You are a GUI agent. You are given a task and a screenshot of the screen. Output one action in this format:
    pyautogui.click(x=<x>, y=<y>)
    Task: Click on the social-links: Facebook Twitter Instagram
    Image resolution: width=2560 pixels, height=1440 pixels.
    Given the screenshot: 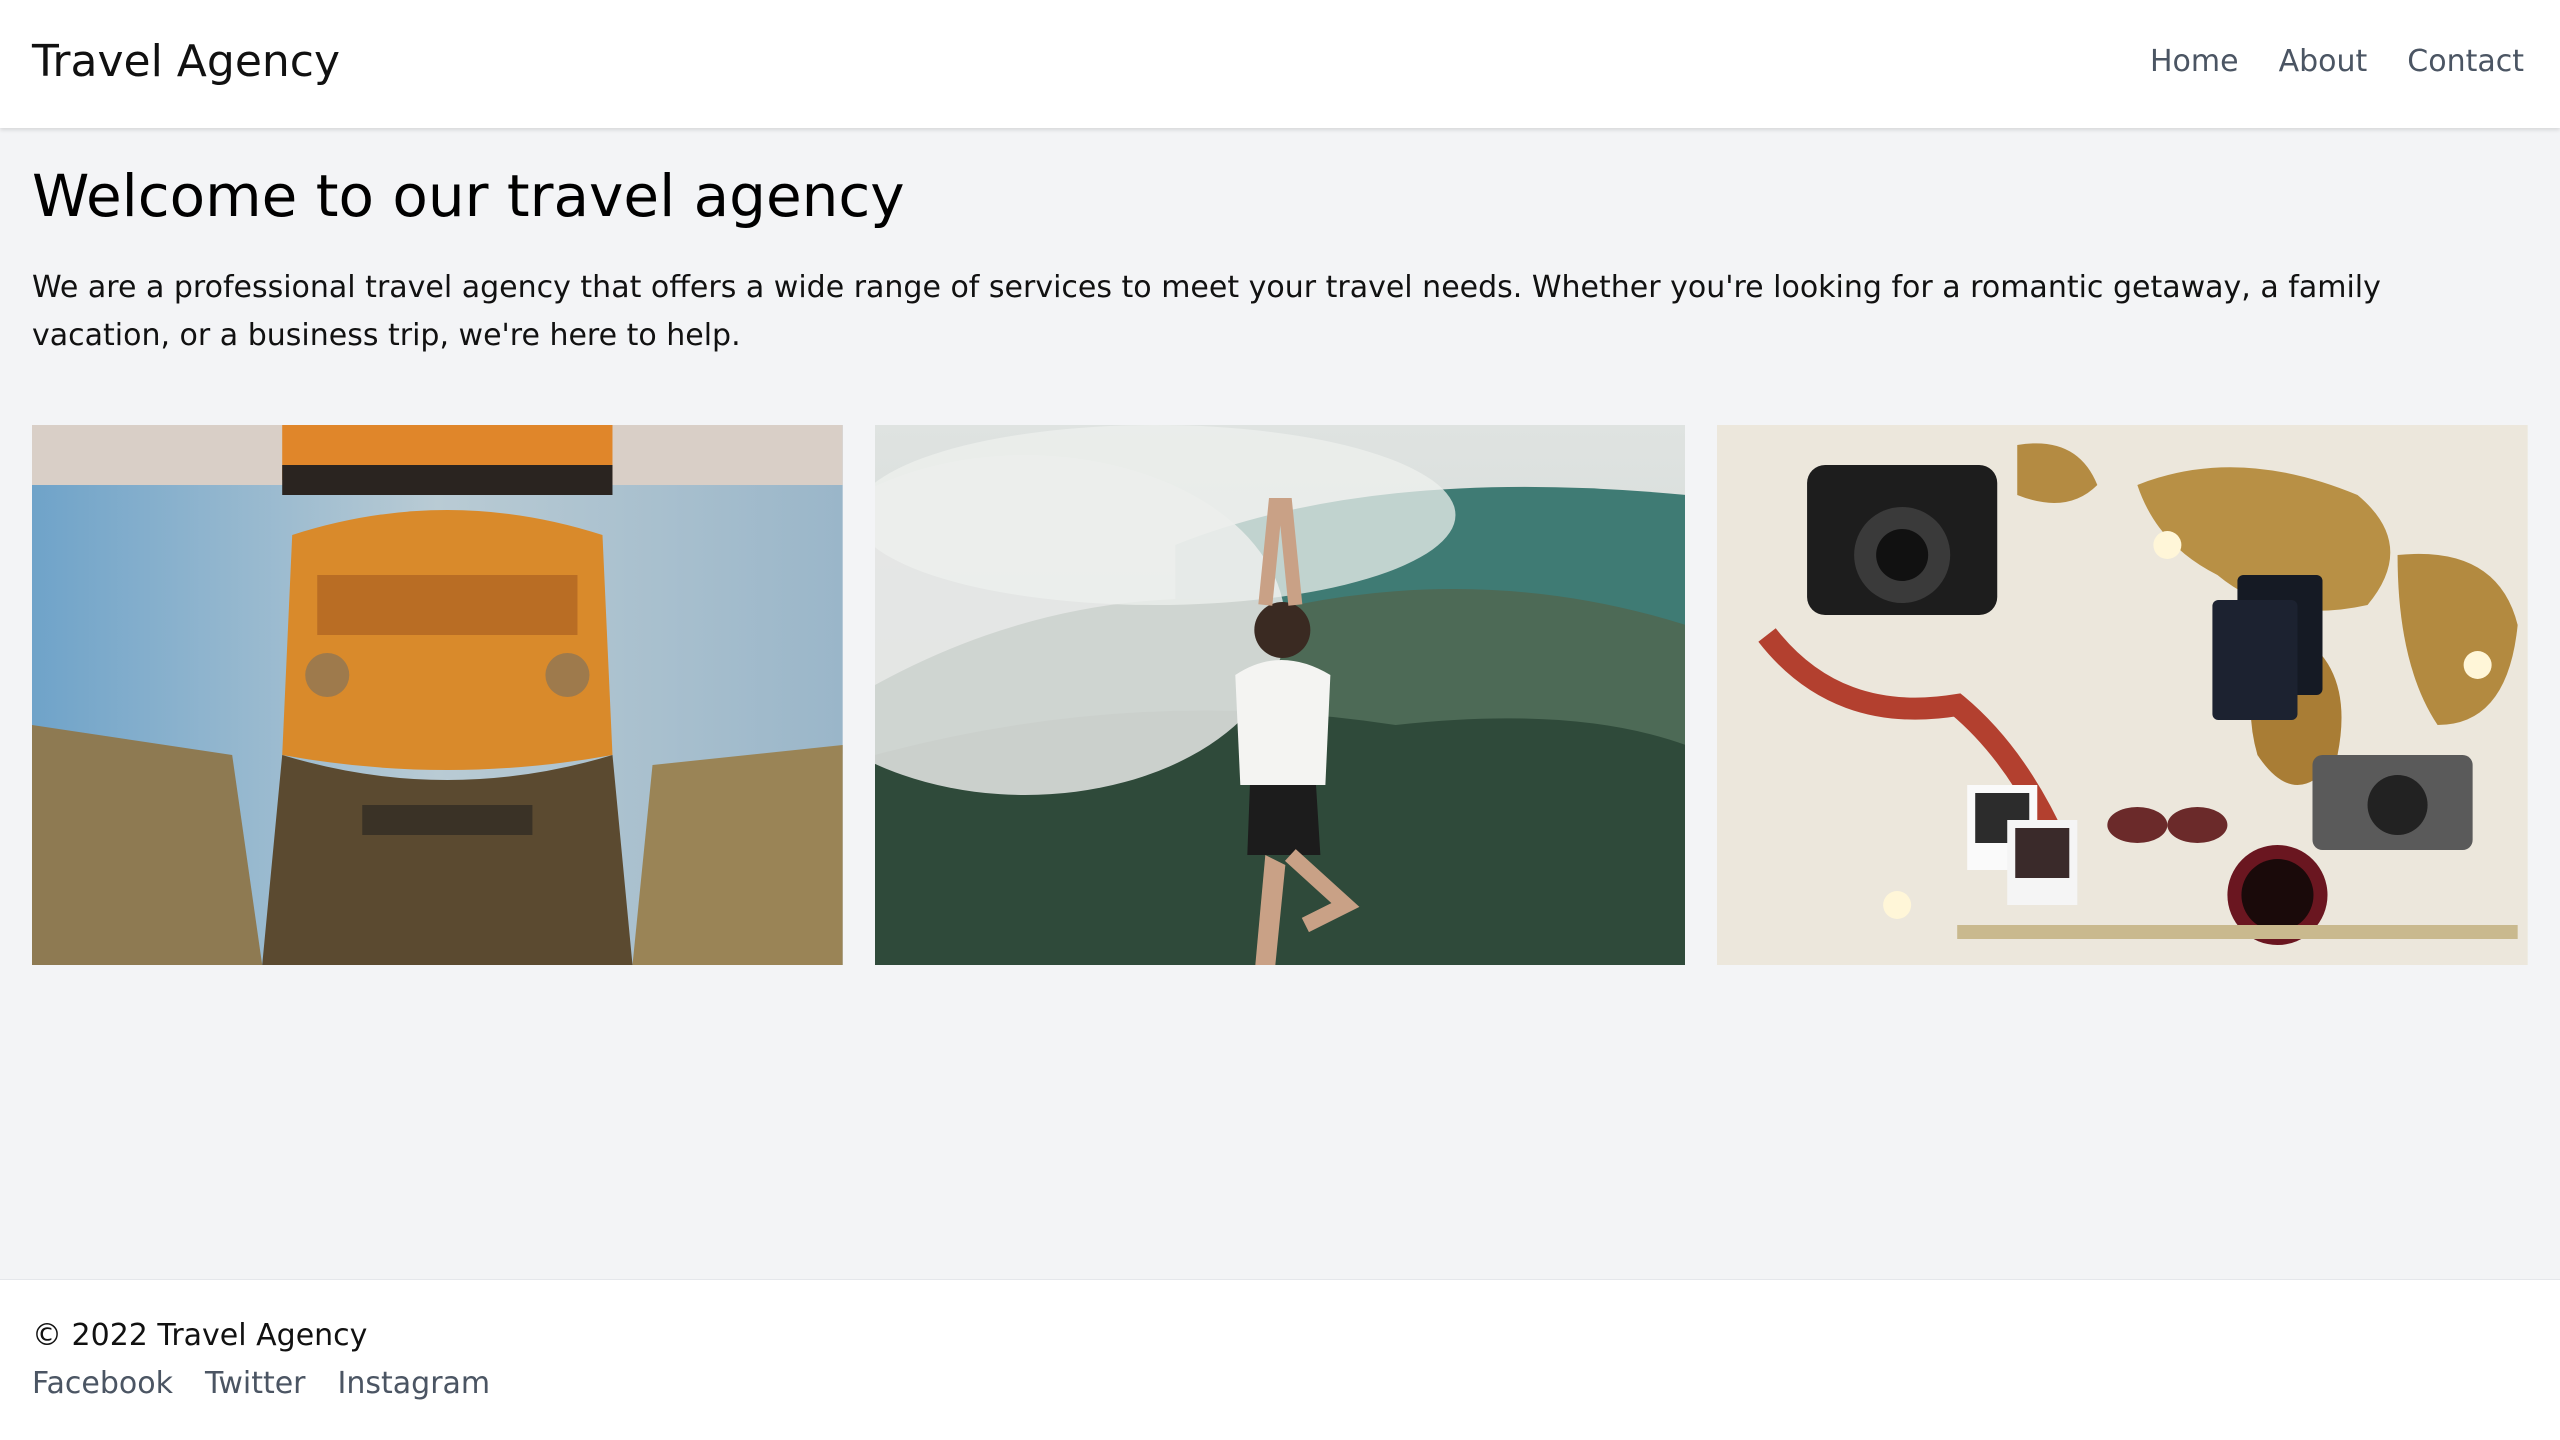 What is the action you would take?
    pyautogui.click(x=277, y=1384)
    